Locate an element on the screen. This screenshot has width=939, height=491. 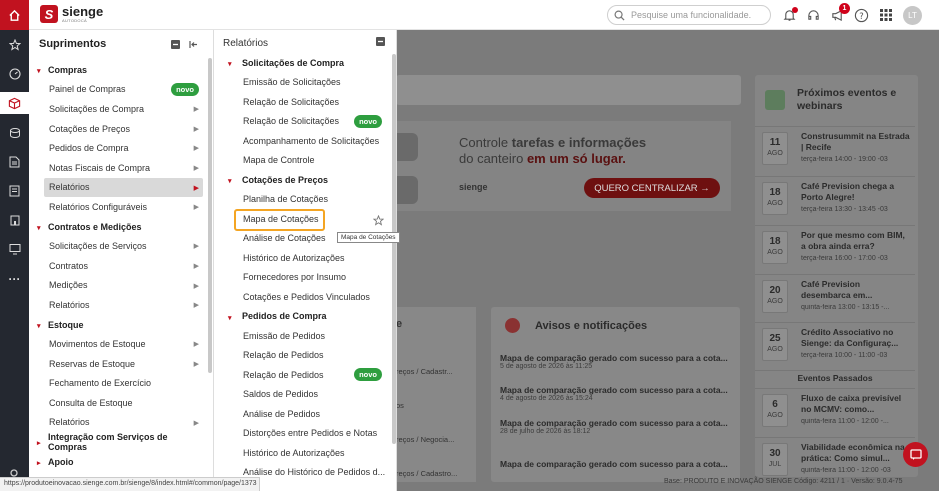
help-button: ? is located at coordinates (861, 15).